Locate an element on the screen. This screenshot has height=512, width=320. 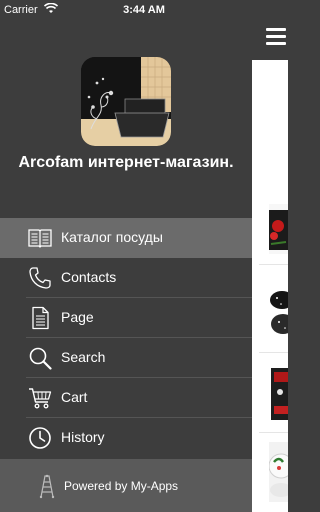
menu-item-label: Cart is located at coordinates (74, 397).